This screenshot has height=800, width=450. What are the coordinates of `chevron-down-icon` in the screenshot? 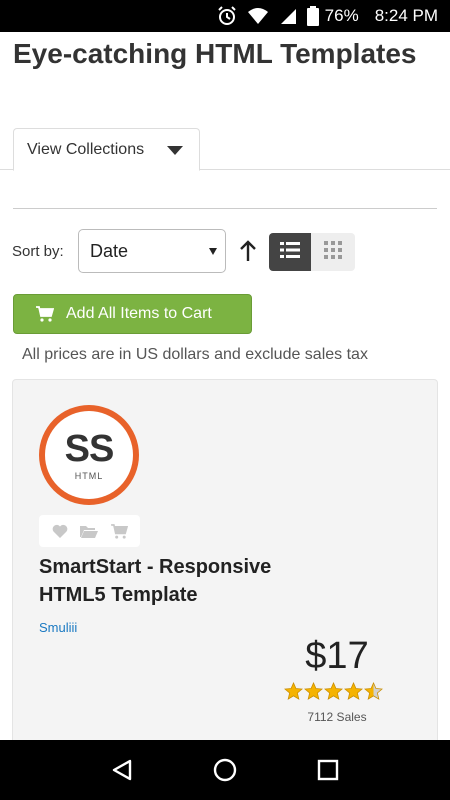 It's located at (175, 150).